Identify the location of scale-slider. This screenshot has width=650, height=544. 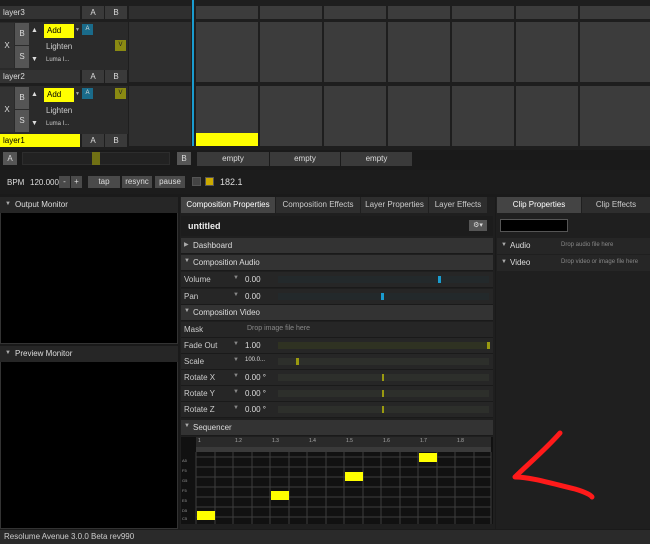
(383, 361).